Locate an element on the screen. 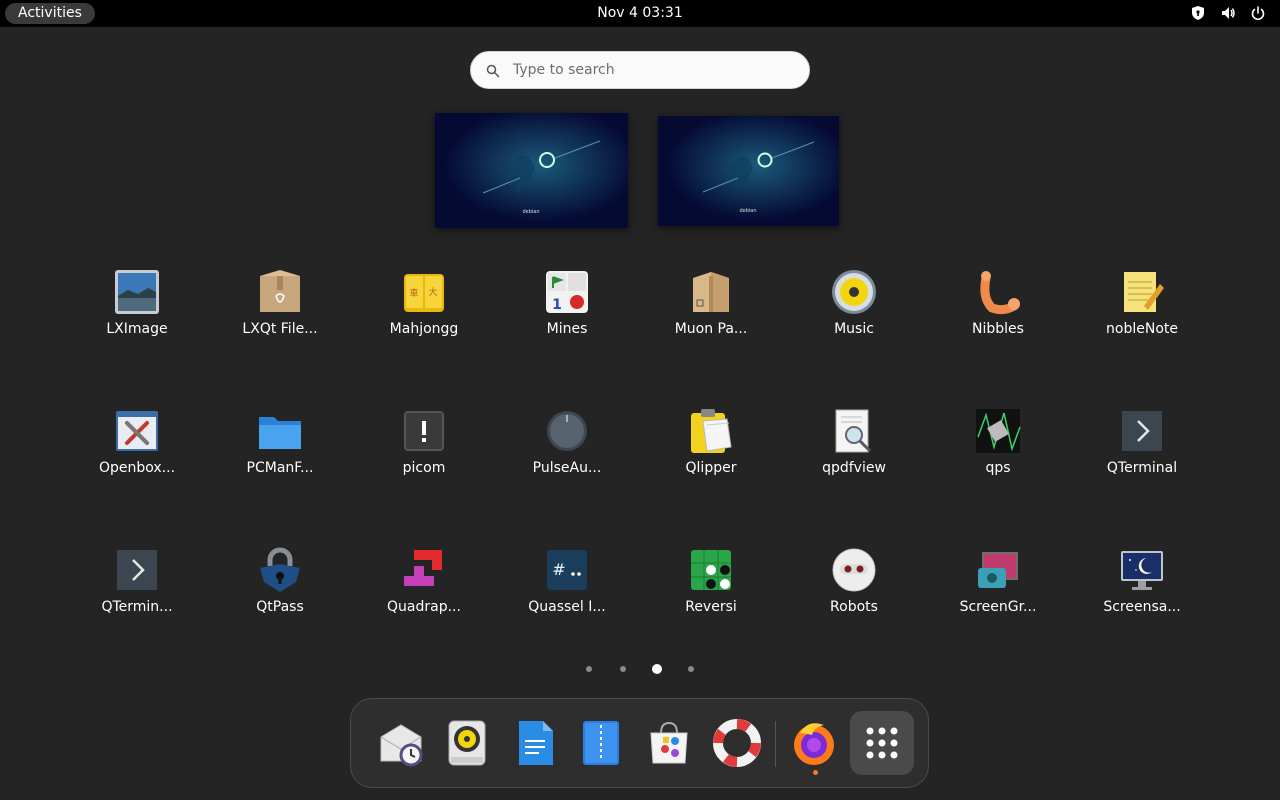  dock-item-text-editor is located at coordinates (535, 743).